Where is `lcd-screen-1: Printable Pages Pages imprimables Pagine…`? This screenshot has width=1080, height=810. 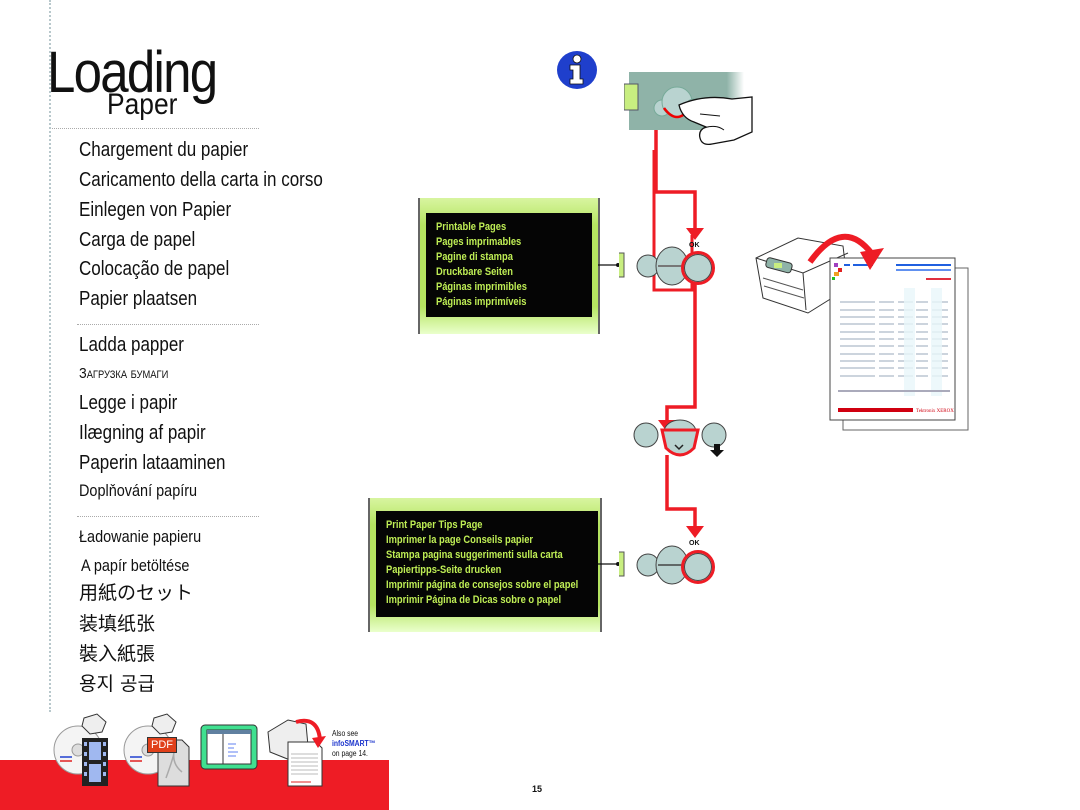 lcd-screen-1: Printable Pages Pages imprimables Pagine… is located at coordinates (509, 265).